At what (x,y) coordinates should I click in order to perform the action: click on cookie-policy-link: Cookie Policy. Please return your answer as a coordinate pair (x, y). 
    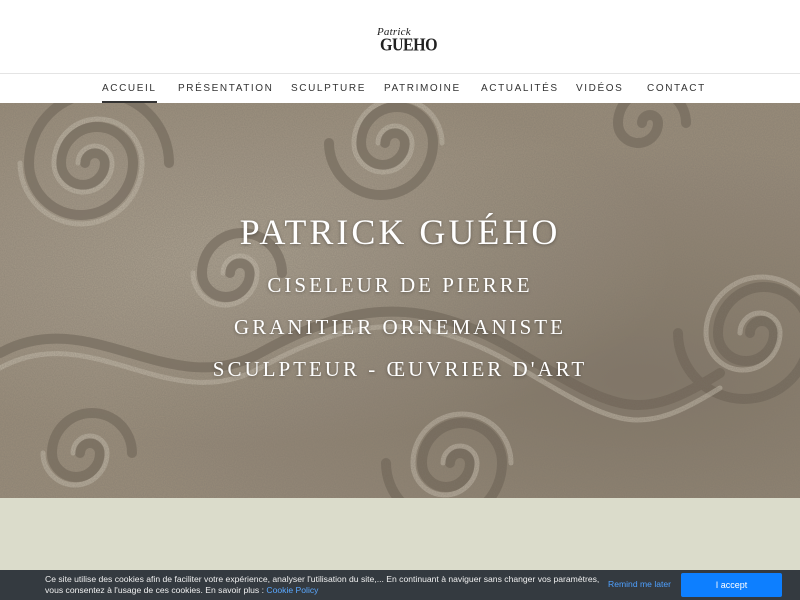
    Looking at the image, I should click on (292, 590).